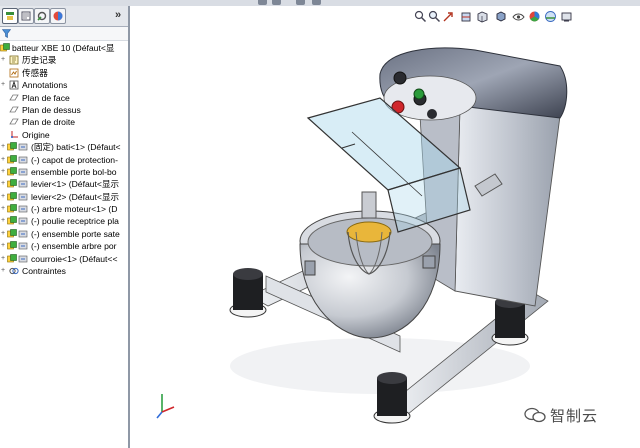 This screenshot has width=640, height=448. I want to click on tab-configuration-manager, so click(42, 16).